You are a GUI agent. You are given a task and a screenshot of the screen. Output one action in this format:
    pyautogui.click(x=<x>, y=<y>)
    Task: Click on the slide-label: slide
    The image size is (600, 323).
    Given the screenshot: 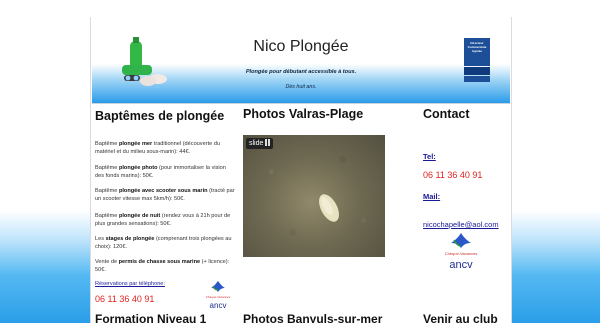 What is the action you would take?
    pyautogui.click(x=256, y=143)
    